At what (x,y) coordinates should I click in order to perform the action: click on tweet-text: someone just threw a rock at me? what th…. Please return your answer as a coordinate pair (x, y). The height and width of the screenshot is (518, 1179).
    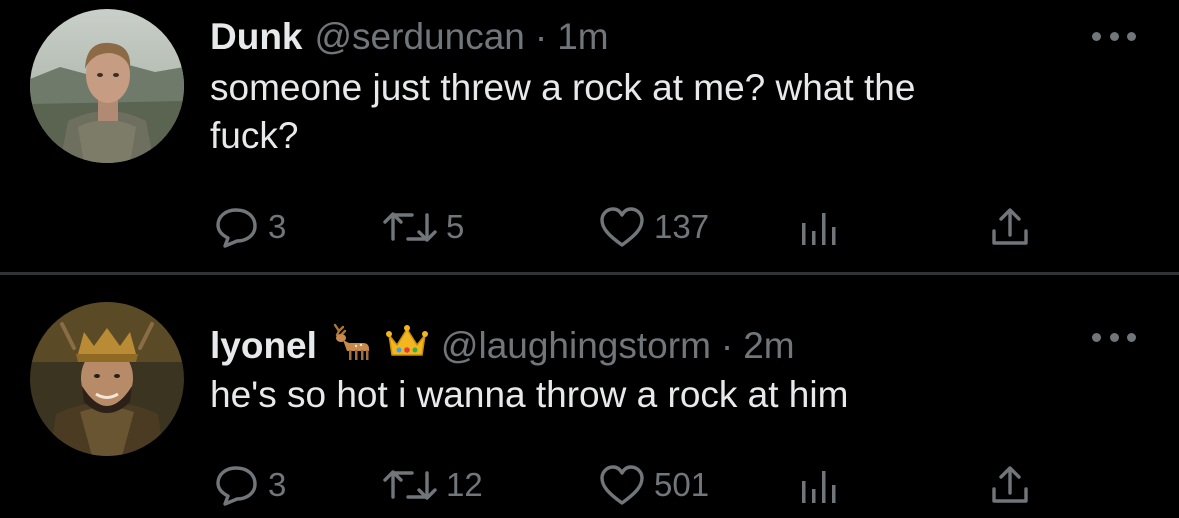
    Looking at the image, I should click on (563, 111).